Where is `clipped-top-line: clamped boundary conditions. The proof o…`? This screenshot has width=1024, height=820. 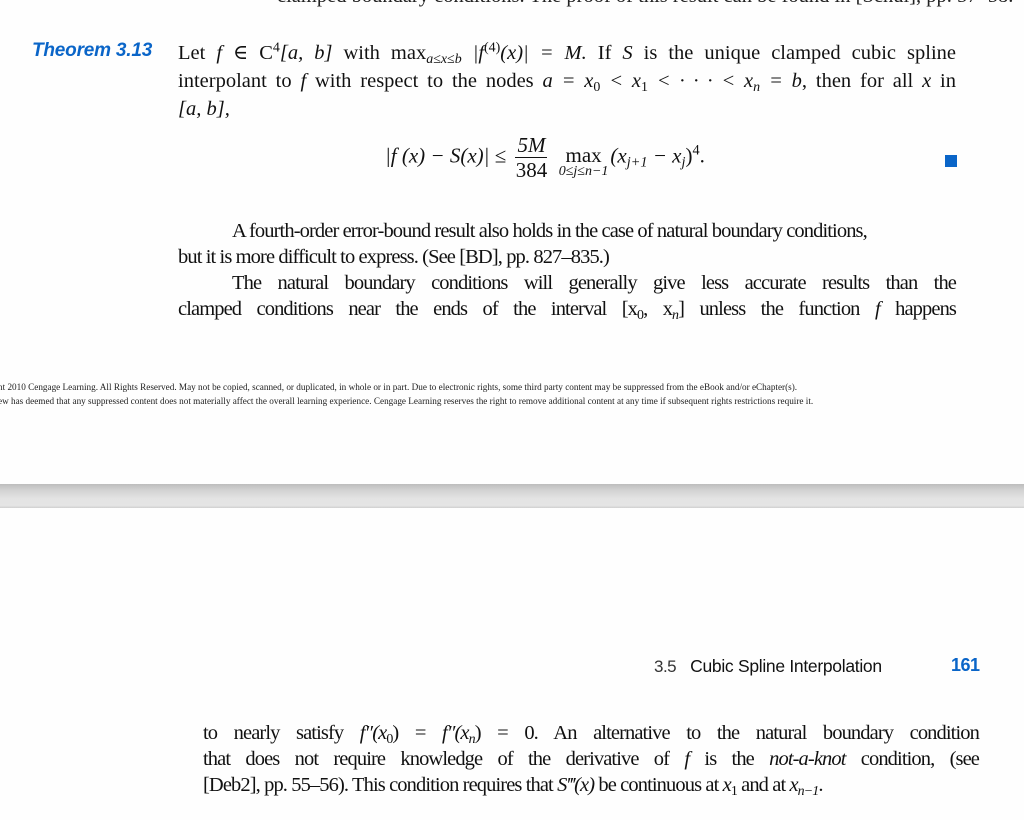 clipped-top-line: clamped boundary conditions. The proof o… is located at coordinates (645, 5).